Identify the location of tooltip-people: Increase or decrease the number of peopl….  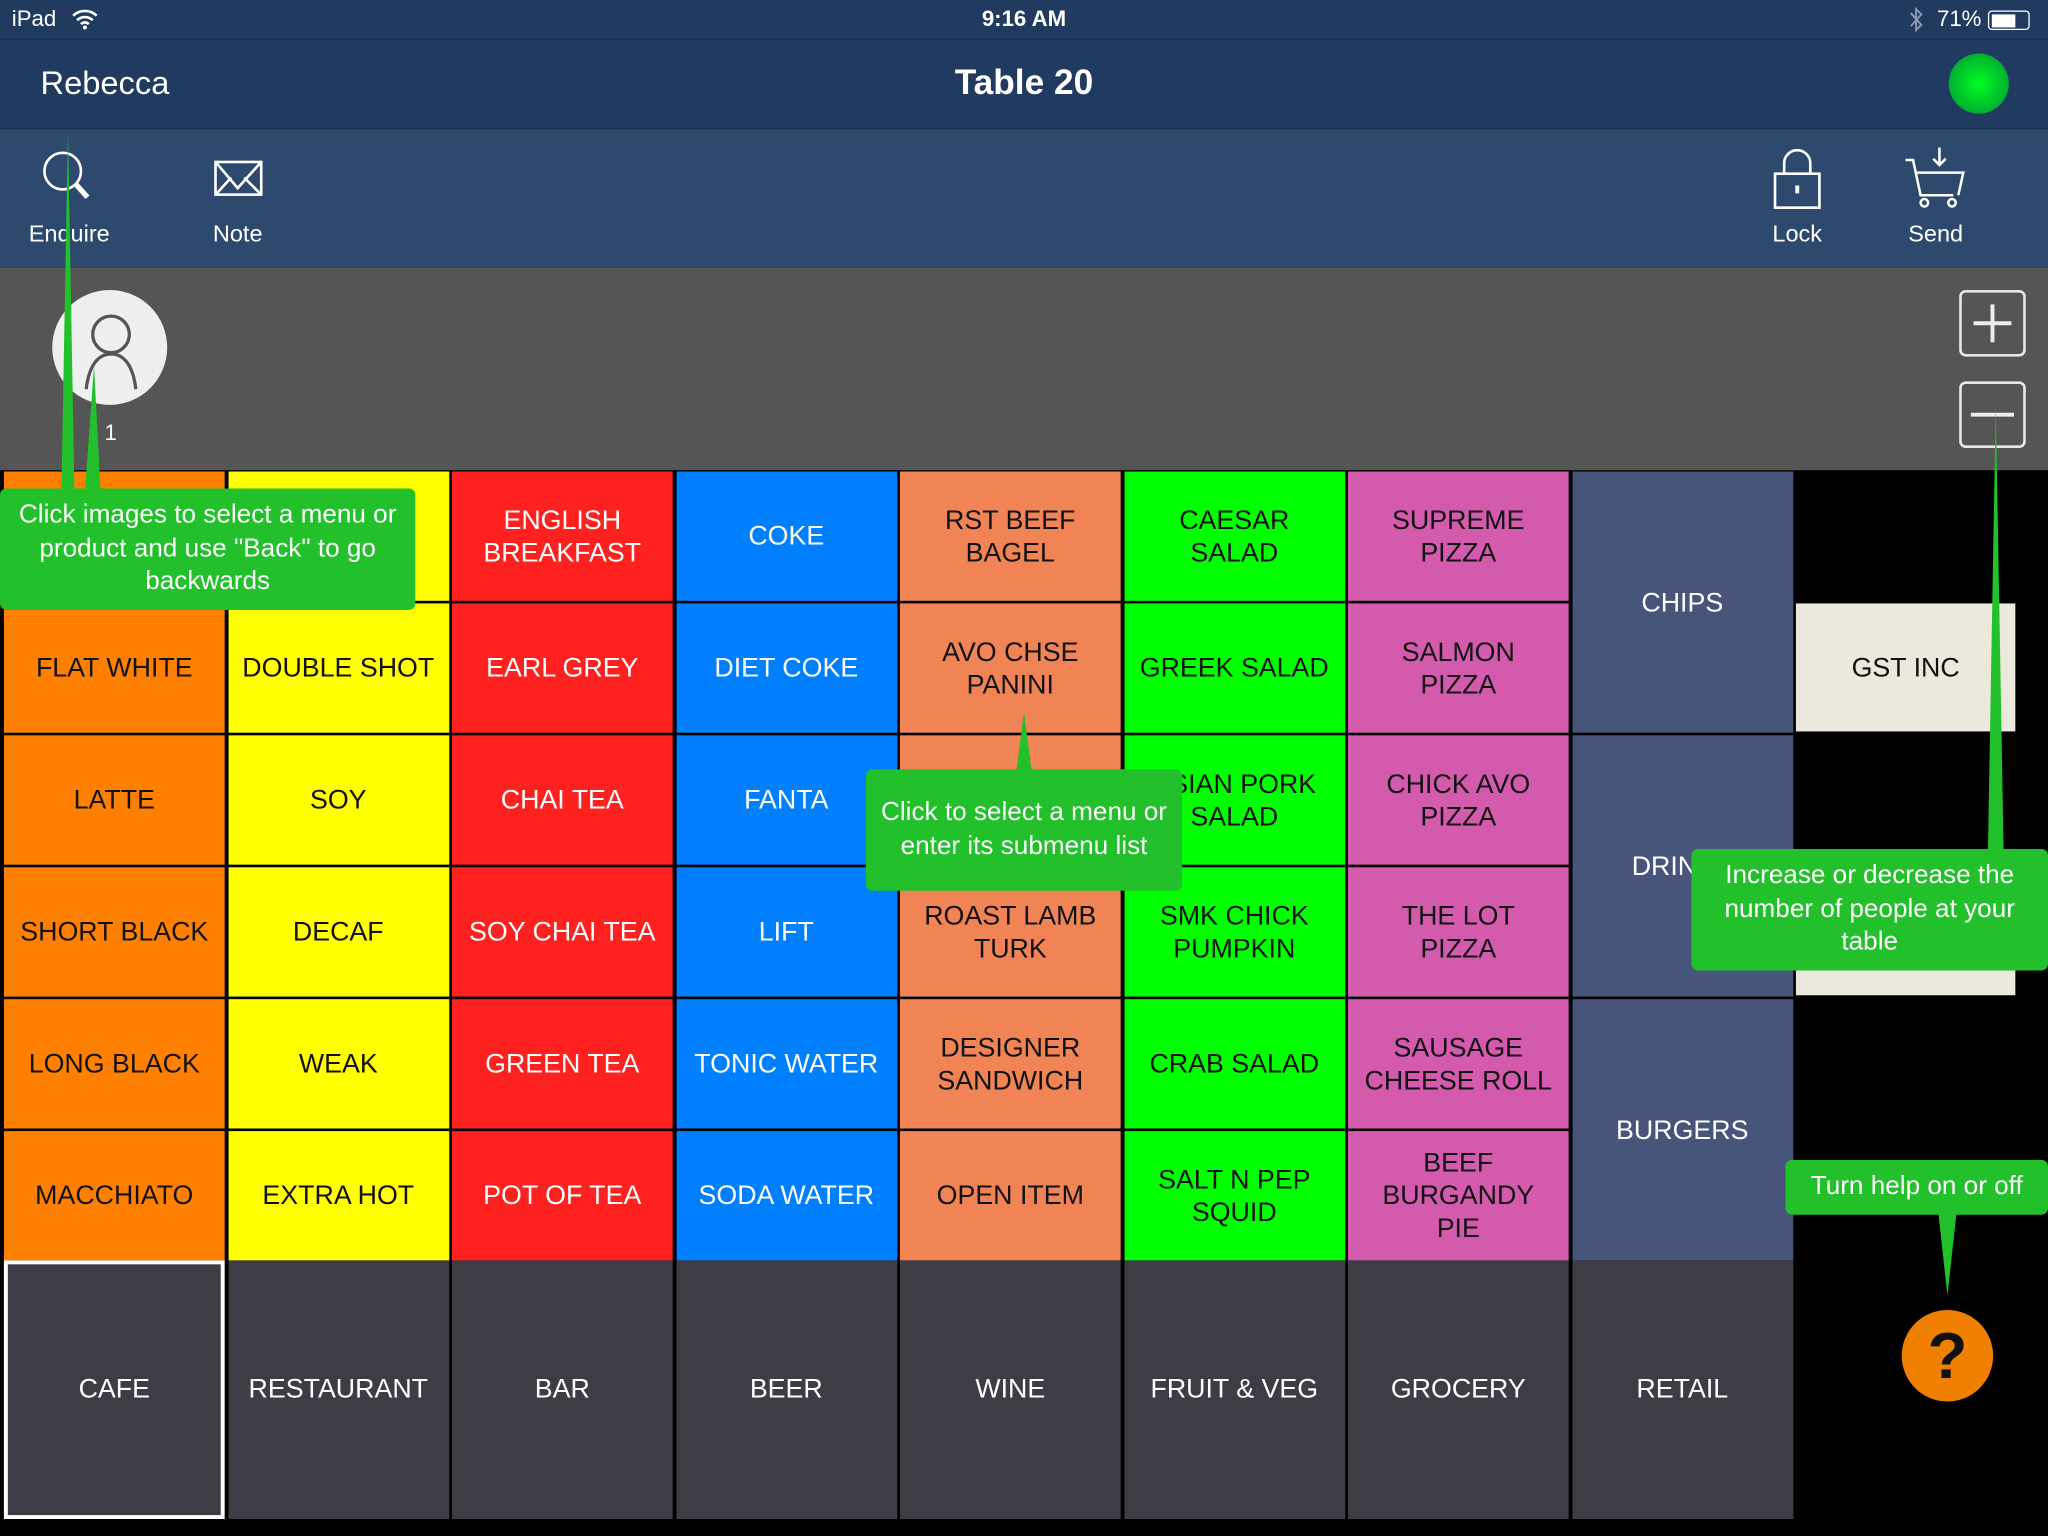
(1869, 909).